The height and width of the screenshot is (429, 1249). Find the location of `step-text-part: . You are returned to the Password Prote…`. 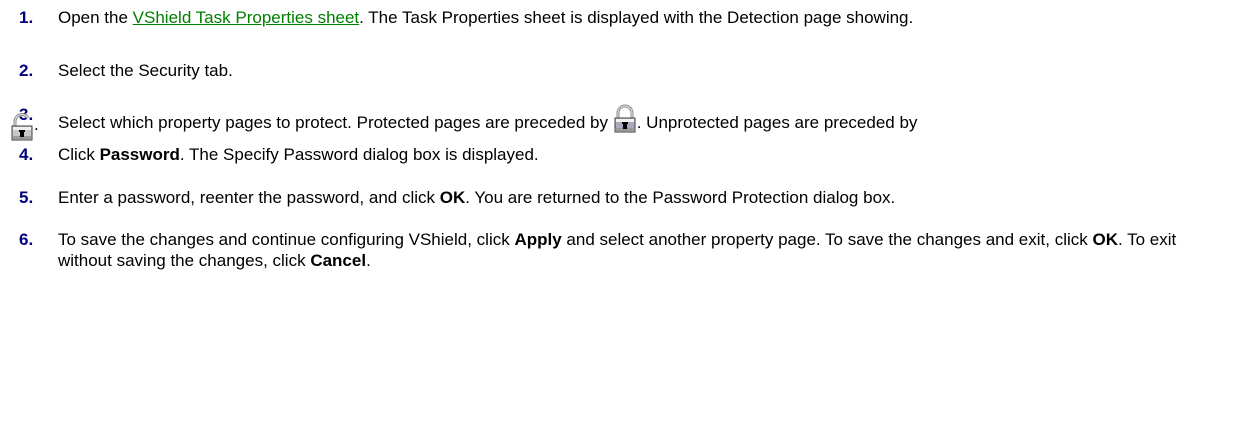

step-text-part: . You are returned to the Password Prote… is located at coordinates (680, 197).